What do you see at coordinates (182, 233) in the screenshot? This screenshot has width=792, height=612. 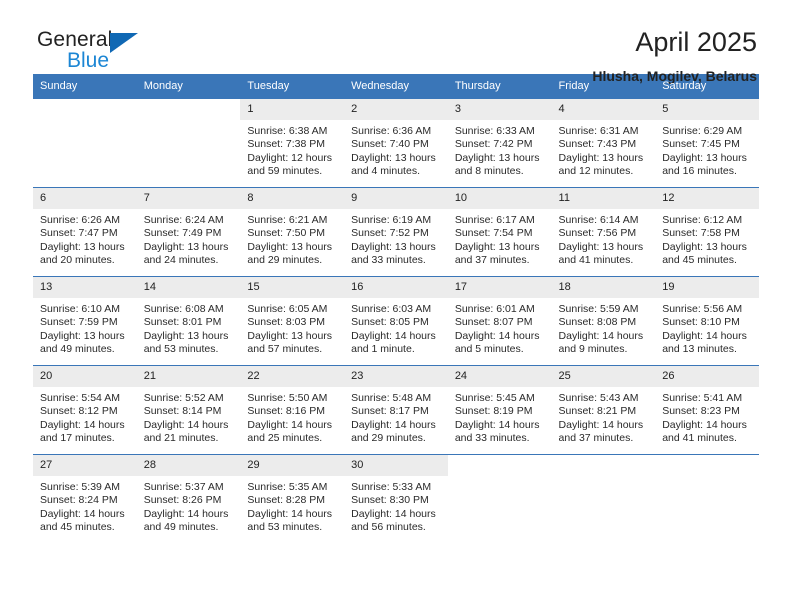 I see `sunset-text: Sunset: 7:49 PM` at bounding box center [182, 233].